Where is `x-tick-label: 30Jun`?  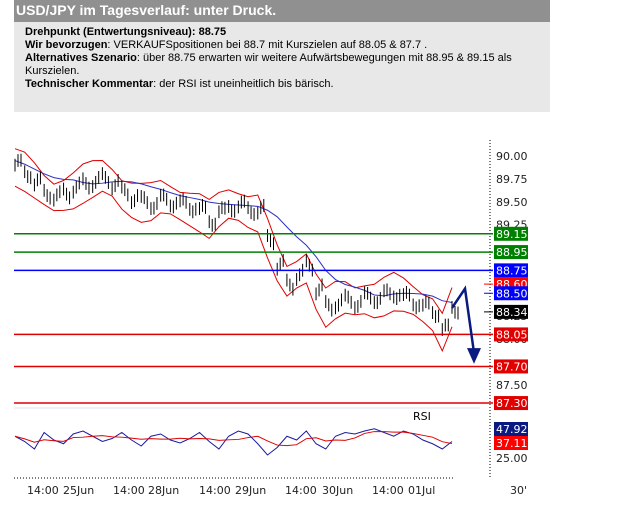
x-tick-label: 30Jun is located at coordinates (337, 490).